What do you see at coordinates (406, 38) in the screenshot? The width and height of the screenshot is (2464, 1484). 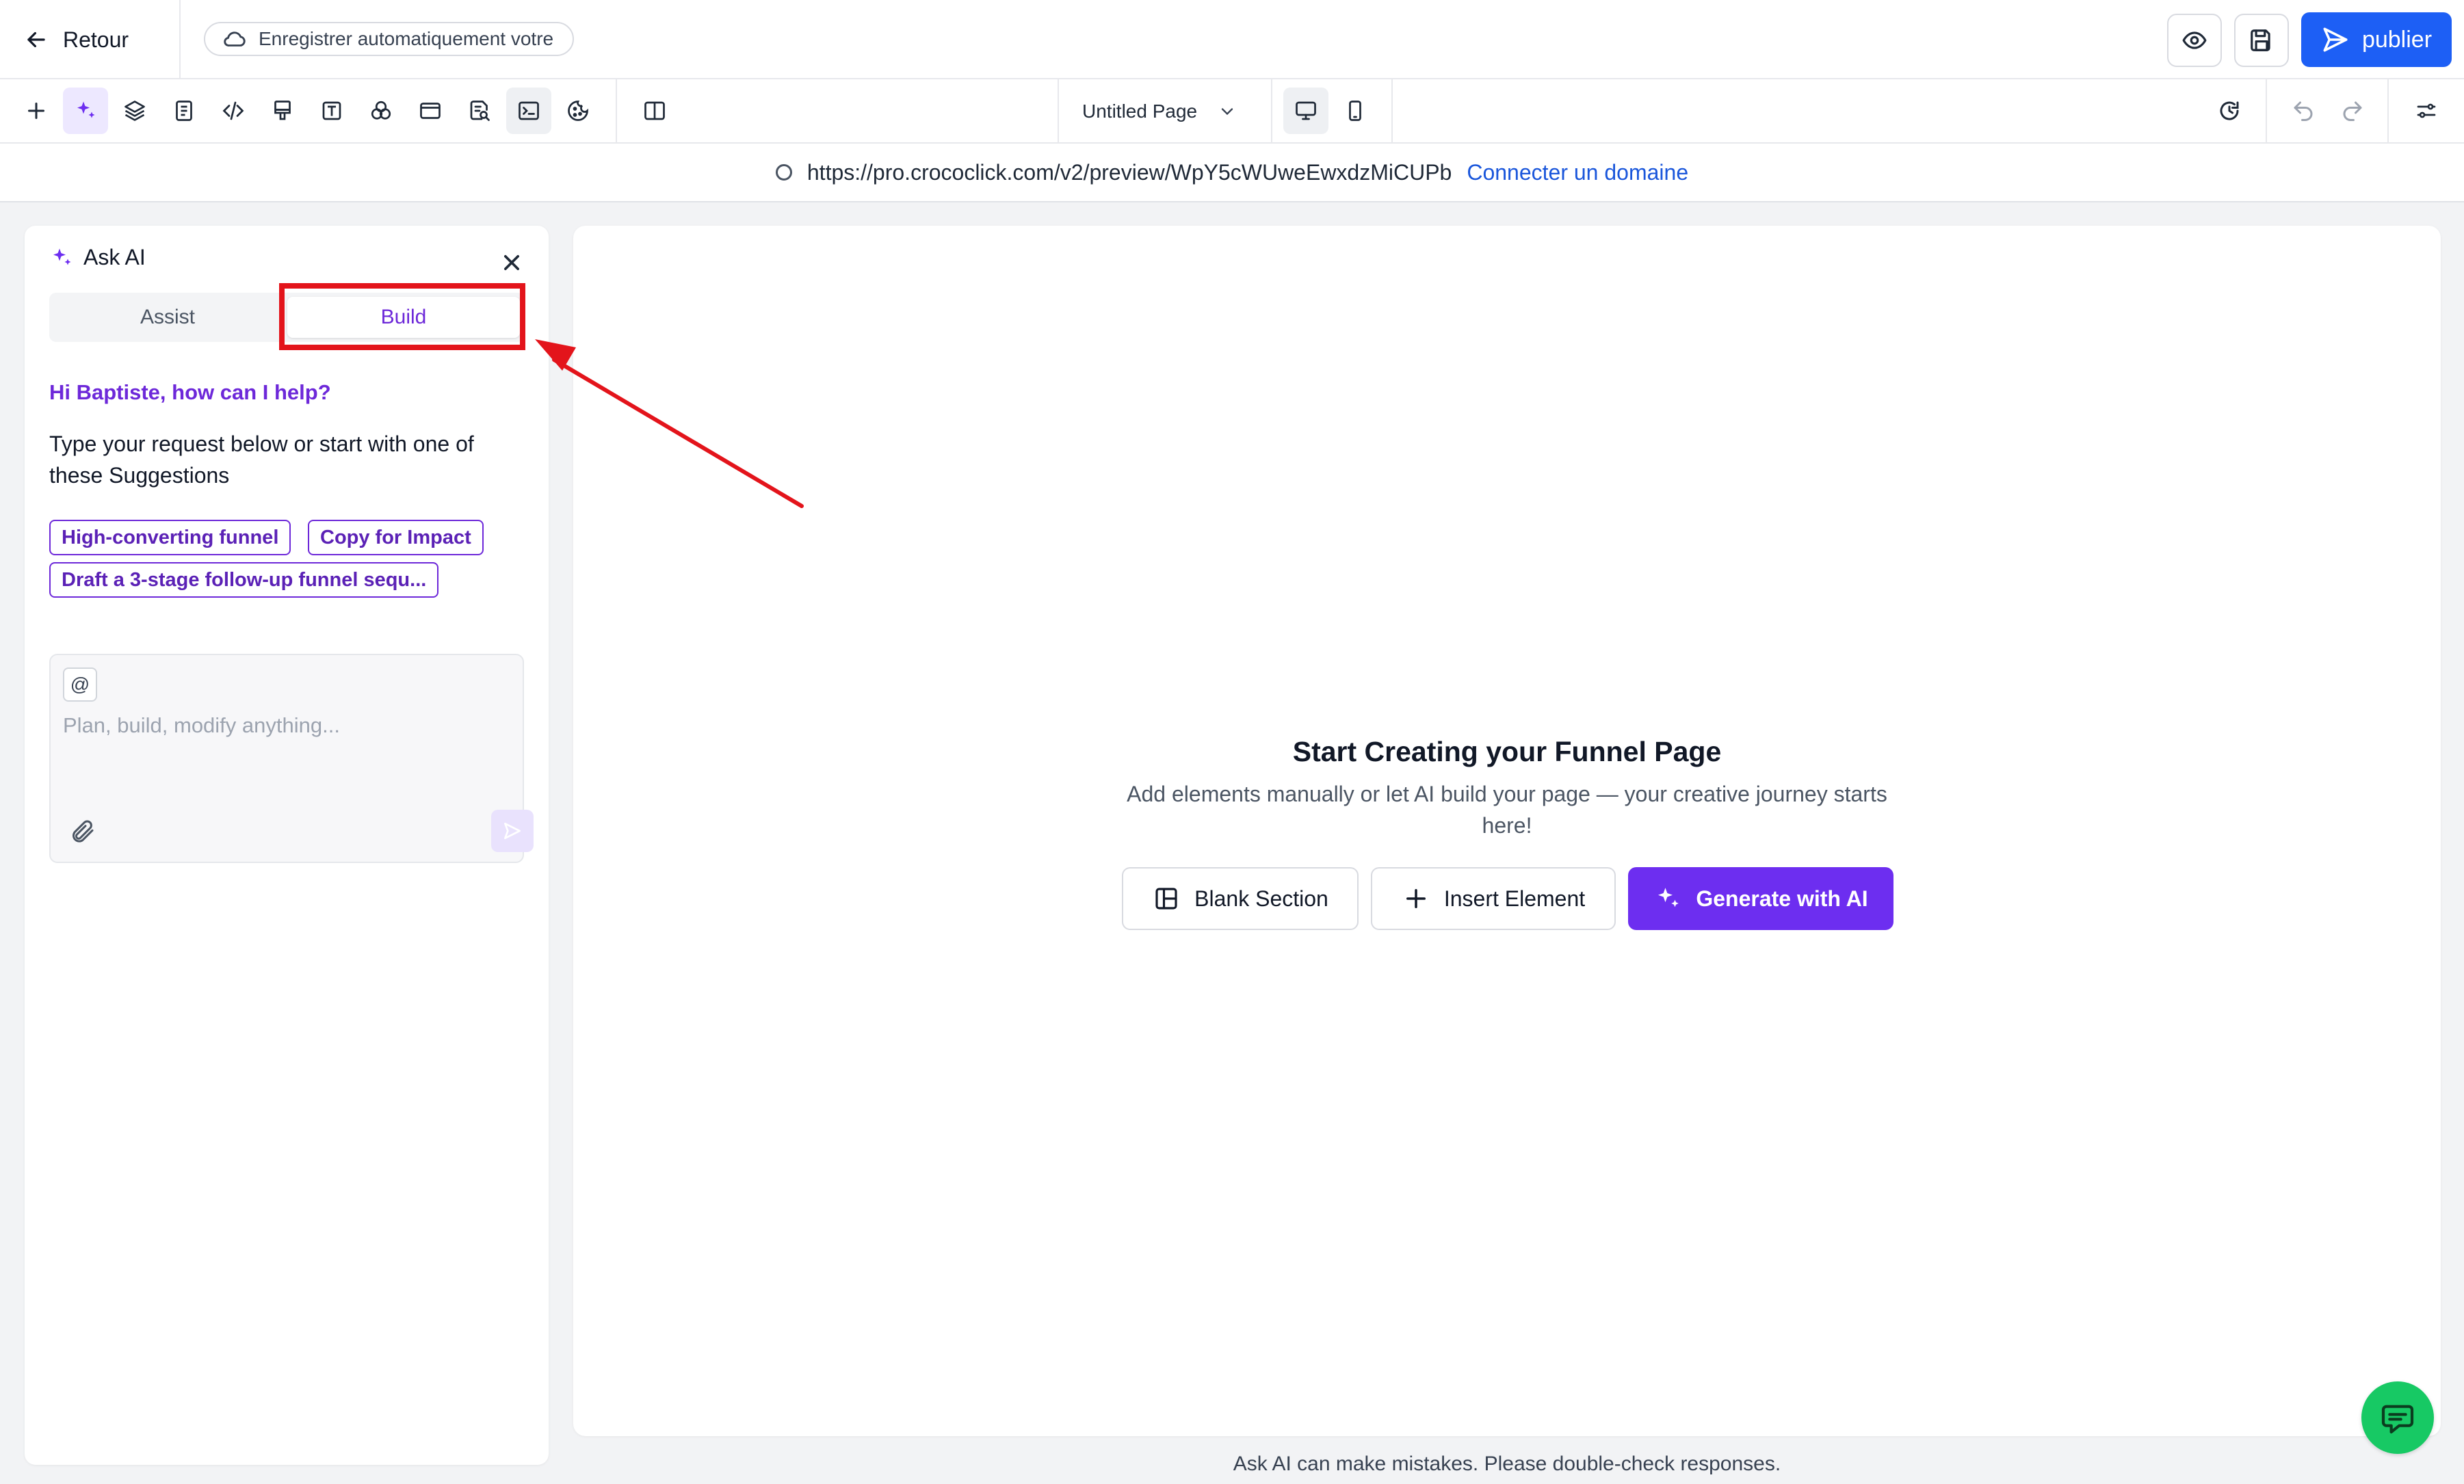 I see `autosave-label: Enregistrer automatiquement votre` at bounding box center [406, 38].